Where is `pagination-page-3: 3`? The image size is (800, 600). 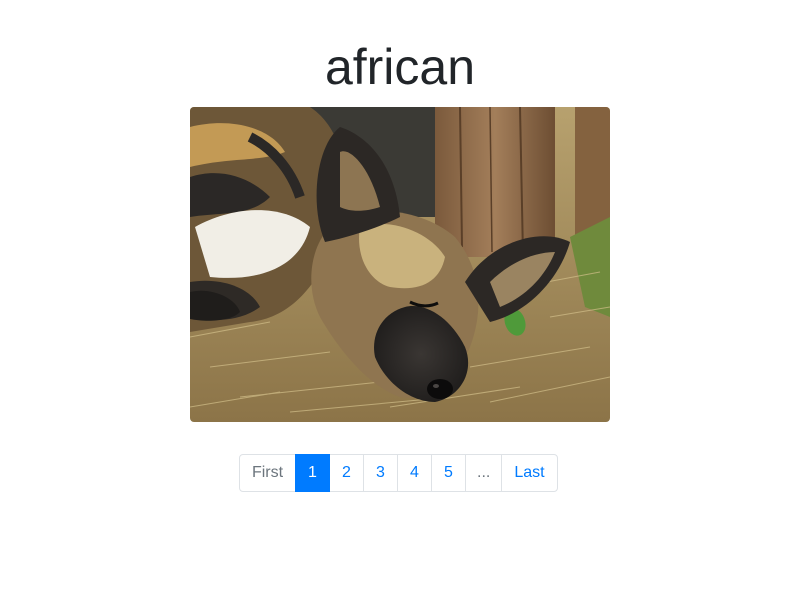
pagination-page-3: 3 is located at coordinates (380, 473).